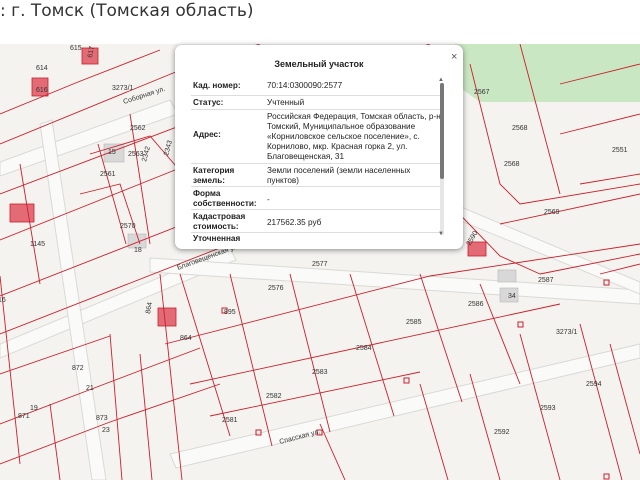  What do you see at coordinates (354, 86) in the screenshot?
I see `row-value: 70:14:0300090:2577` at bounding box center [354, 86].